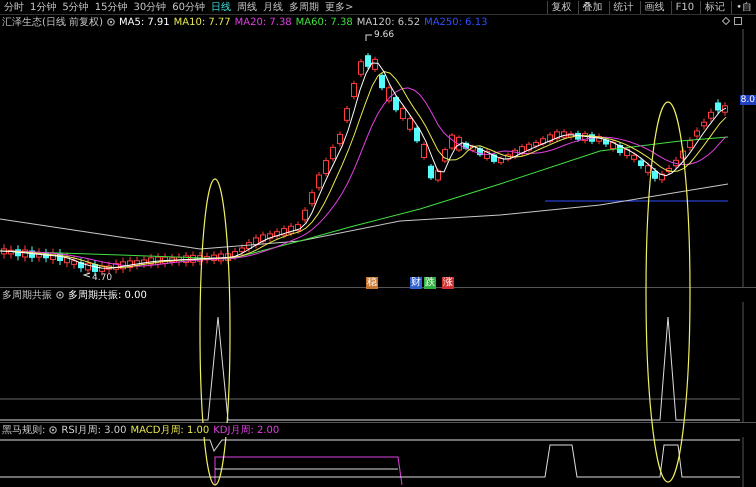 The image size is (756, 487). I want to click on indicator-value: MA60: 7.38, so click(324, 22).